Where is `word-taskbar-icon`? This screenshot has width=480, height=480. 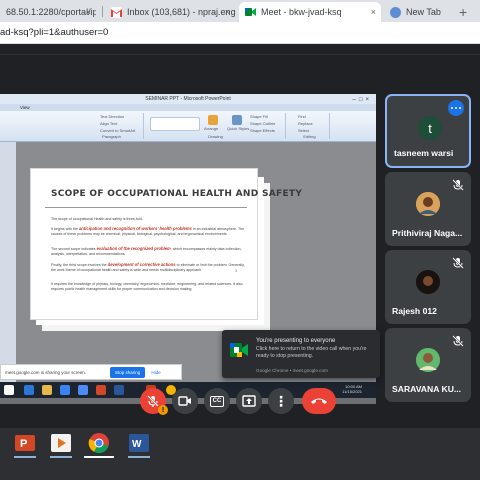 word-taskbar-icon is located at coordinates (119, 390).